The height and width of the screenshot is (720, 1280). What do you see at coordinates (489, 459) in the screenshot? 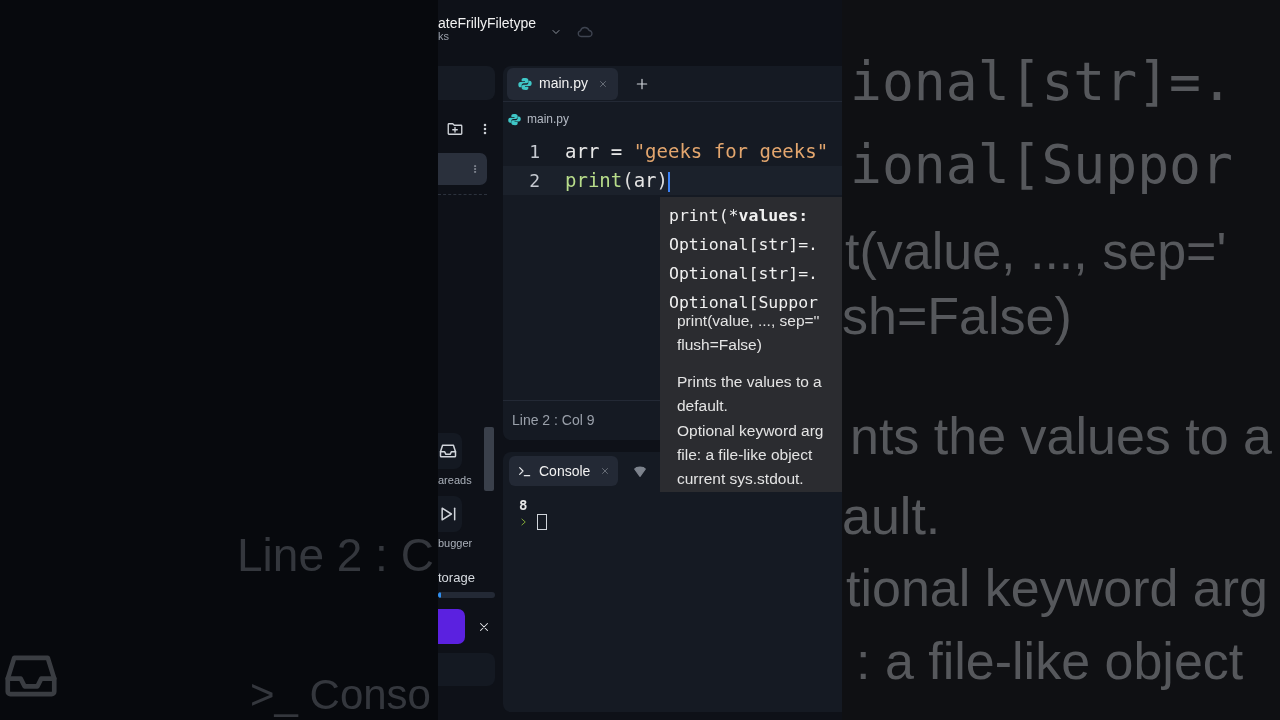
I see `scrollbar-thumb` at bounding box center [489, 459].